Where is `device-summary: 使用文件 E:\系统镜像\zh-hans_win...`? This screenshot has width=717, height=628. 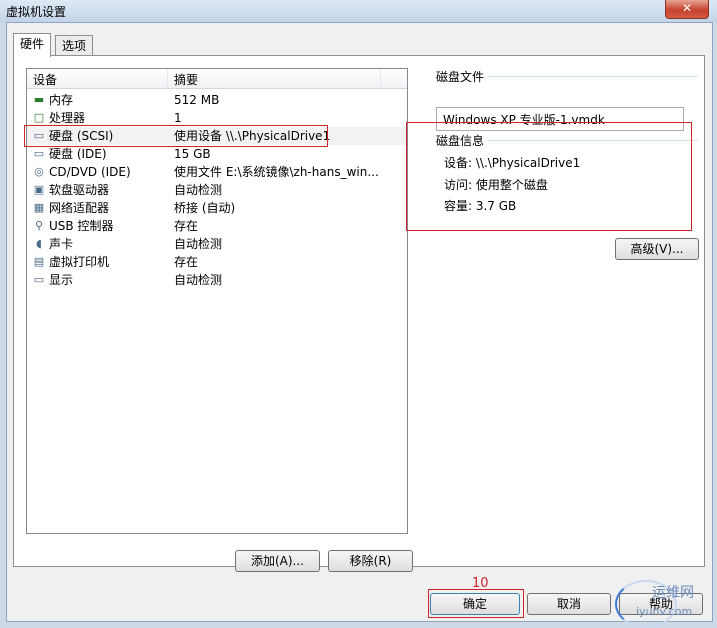
device-summary: 使用文件 E:\系统镜像\zh-hans_win... is located at coordinates (276, 172).